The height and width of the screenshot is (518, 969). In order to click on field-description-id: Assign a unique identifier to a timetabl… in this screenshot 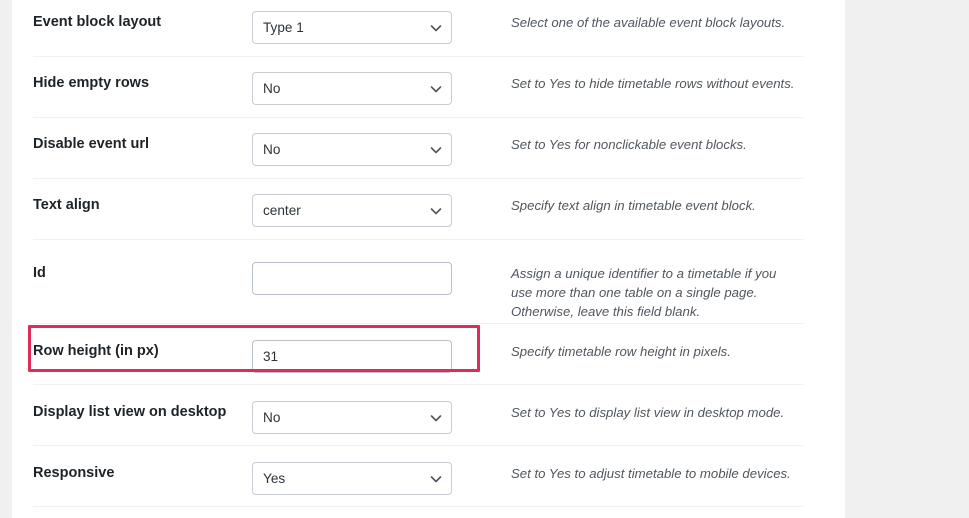, I will do `click(644, 293)`.